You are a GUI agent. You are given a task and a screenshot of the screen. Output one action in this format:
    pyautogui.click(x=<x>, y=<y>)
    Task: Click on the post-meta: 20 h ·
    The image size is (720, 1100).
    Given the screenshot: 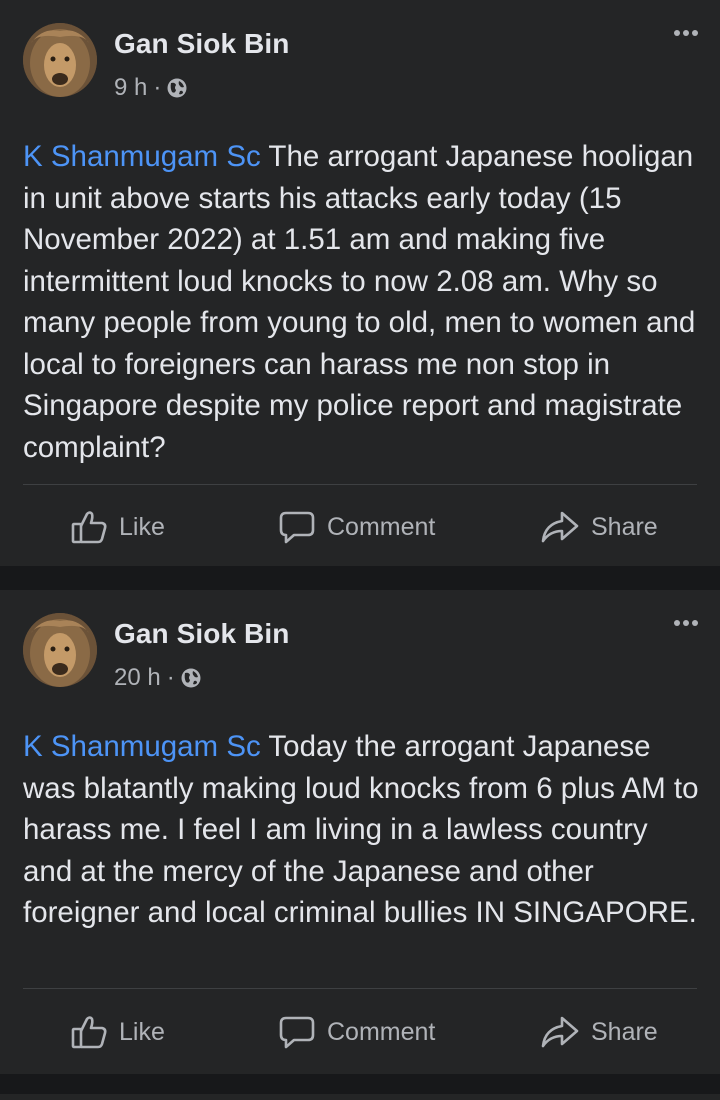 What is the action you would take?
    pyautogui.click(x=158, y=678)
    